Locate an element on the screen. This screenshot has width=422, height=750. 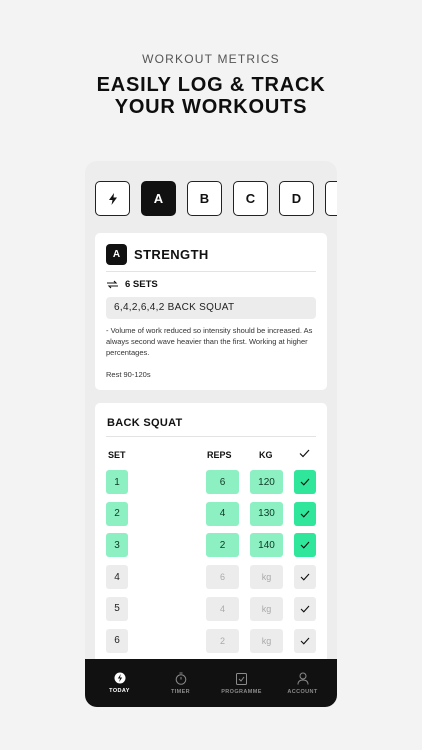
nav-timer-label: TIMER is located at coordinates (180, 691).